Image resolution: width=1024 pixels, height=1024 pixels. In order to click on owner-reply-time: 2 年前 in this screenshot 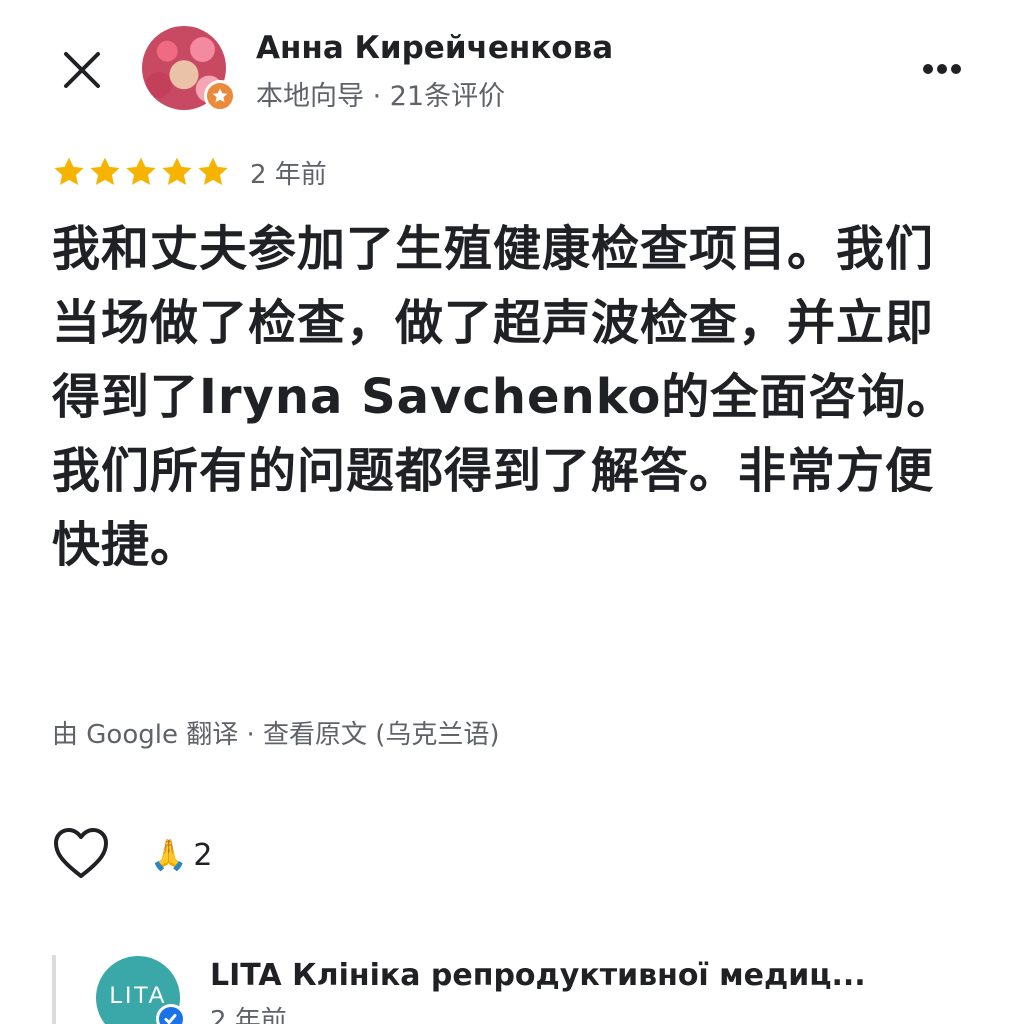, I will do `click(248, 1015)`.